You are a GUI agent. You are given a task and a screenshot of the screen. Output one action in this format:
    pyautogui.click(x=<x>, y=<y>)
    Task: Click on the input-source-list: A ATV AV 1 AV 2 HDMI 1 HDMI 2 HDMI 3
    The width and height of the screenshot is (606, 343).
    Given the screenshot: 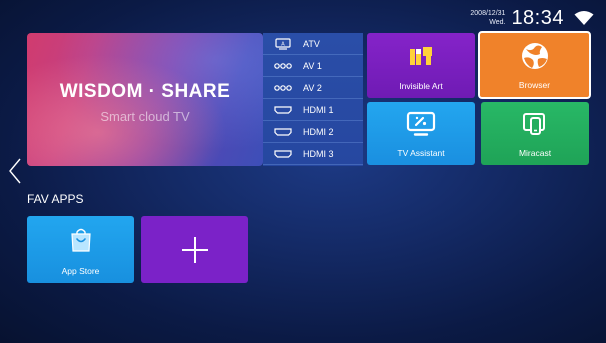 What is the action you would take?
    pyautogui.click(x=313, y=99)
    